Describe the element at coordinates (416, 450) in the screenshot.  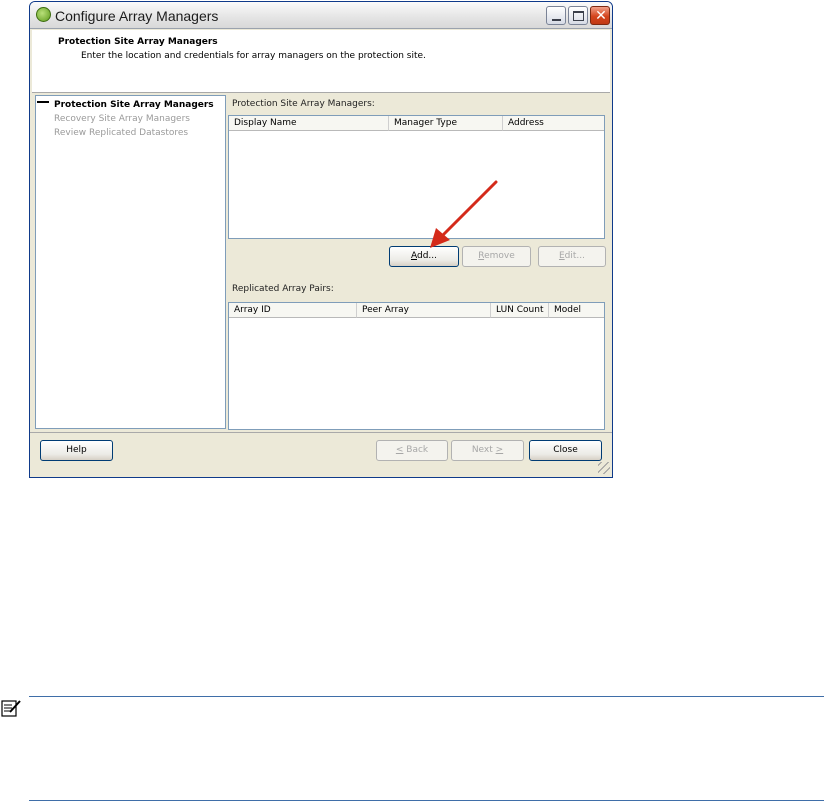
I see `back-label: Back` at that location.